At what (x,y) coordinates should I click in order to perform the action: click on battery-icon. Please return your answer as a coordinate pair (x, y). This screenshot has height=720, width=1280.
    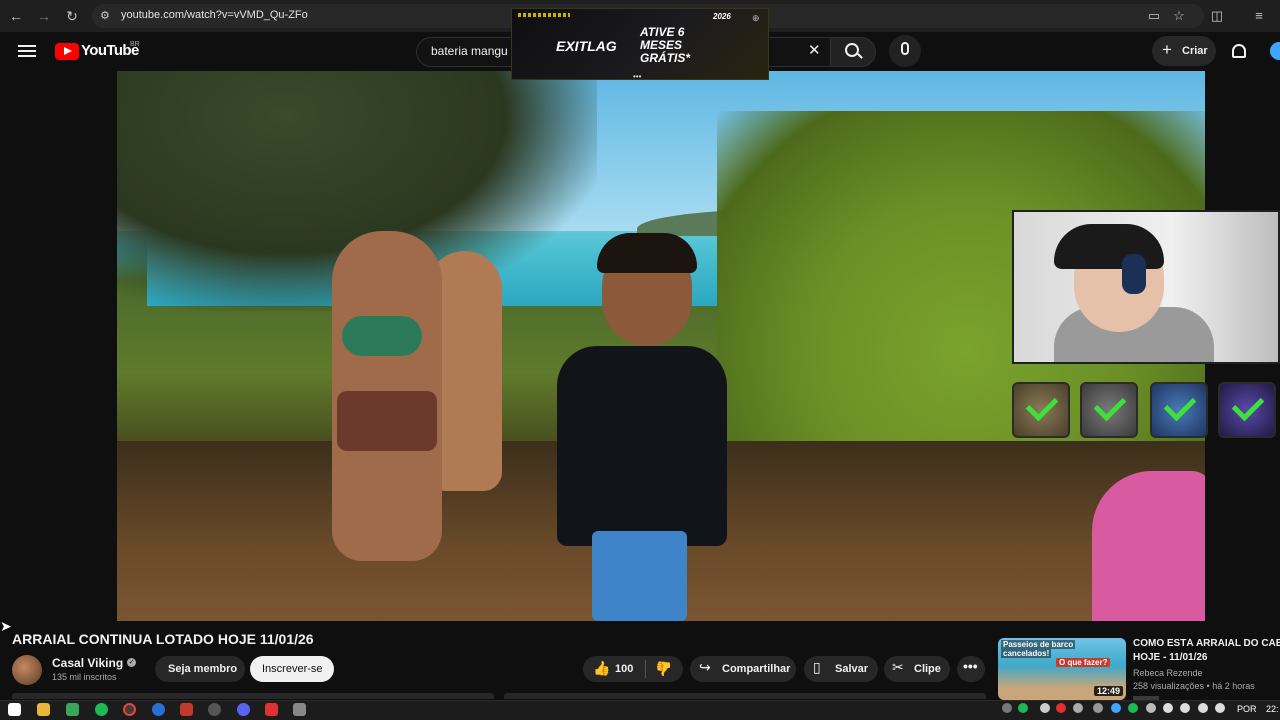
    Looking at the image, I should click on (1220, 708).